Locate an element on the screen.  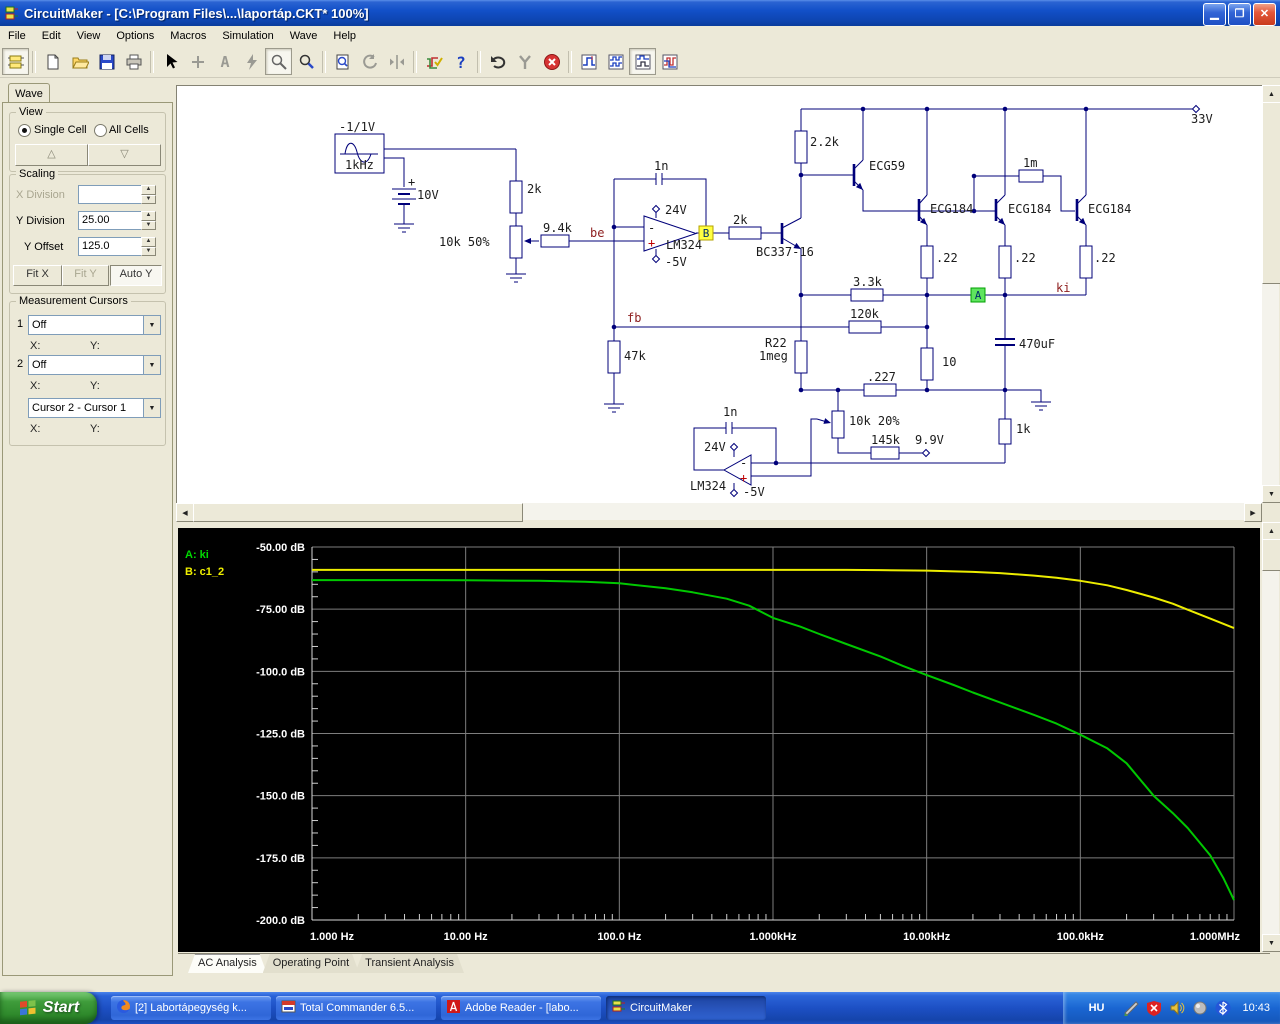
open-button is located at coordinates (79, 61).